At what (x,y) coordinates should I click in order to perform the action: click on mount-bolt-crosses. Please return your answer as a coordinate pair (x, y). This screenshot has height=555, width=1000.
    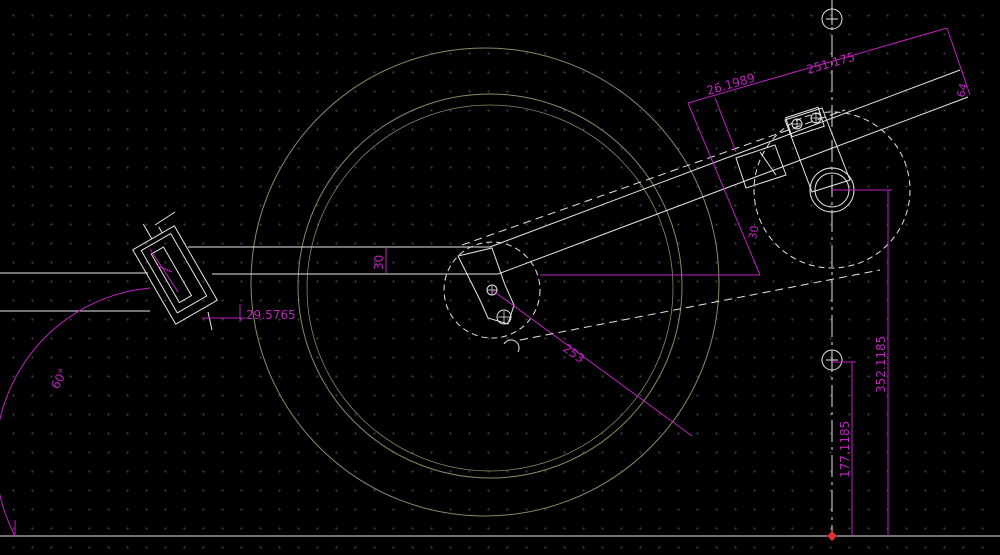
    Looking at the image, I should click on (806, 121).